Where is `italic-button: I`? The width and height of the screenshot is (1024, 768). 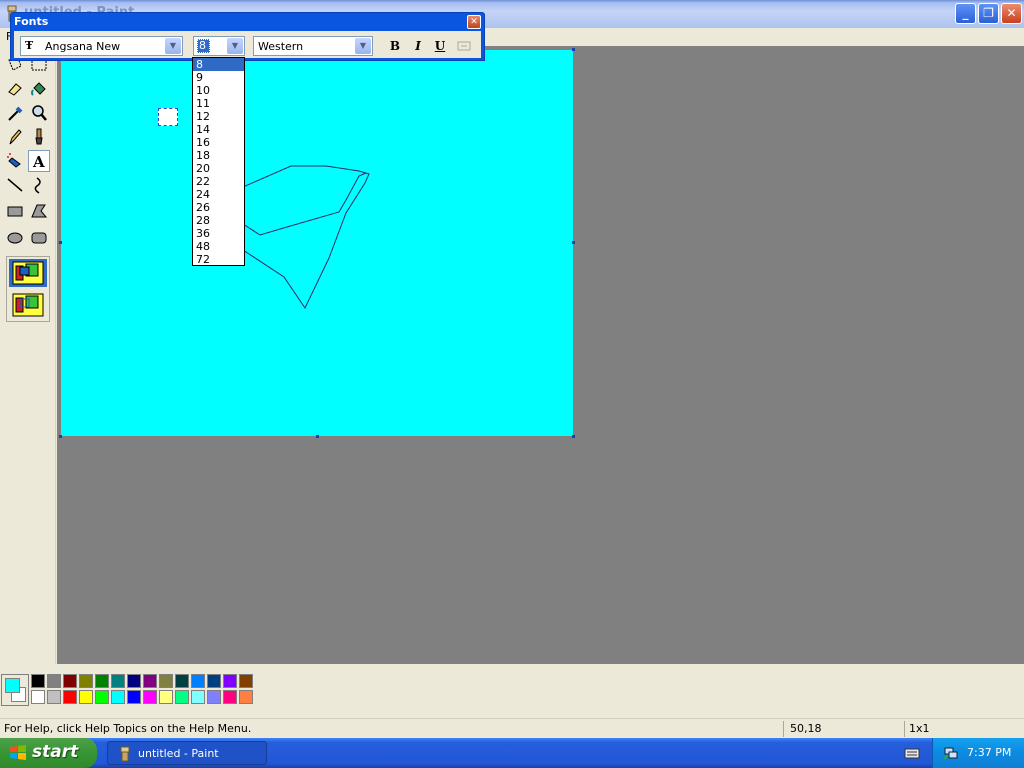 italic-button: I is located at coordinates (418, 46).